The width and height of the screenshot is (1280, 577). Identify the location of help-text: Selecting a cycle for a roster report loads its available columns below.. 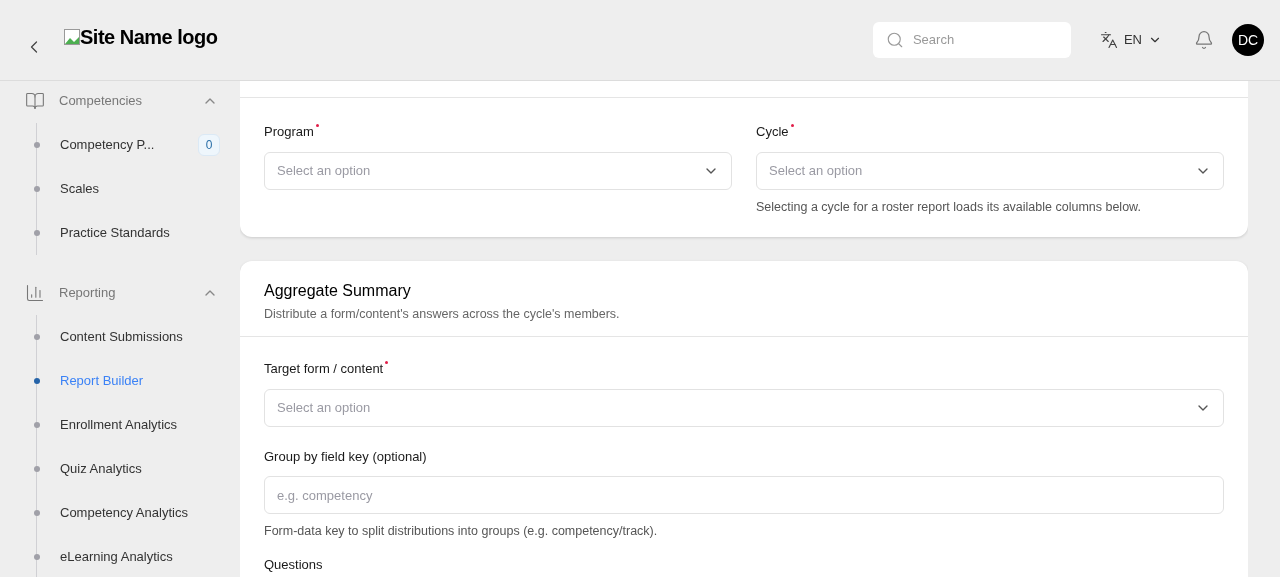
(949, 207).